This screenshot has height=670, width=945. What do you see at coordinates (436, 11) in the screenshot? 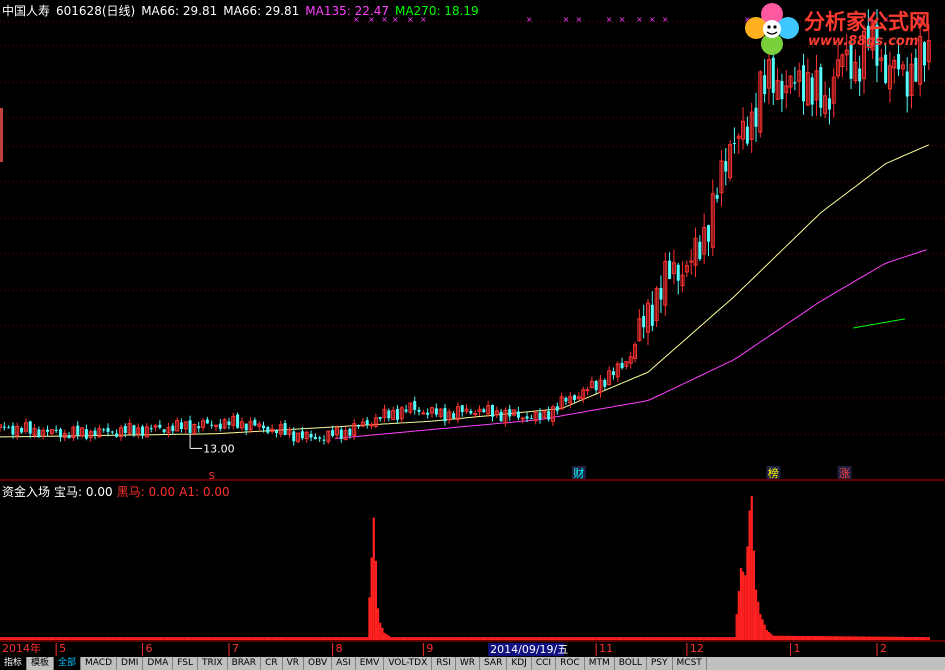
I see `ma270-label: MA270: 18.19` at bounding box center [436, 11].